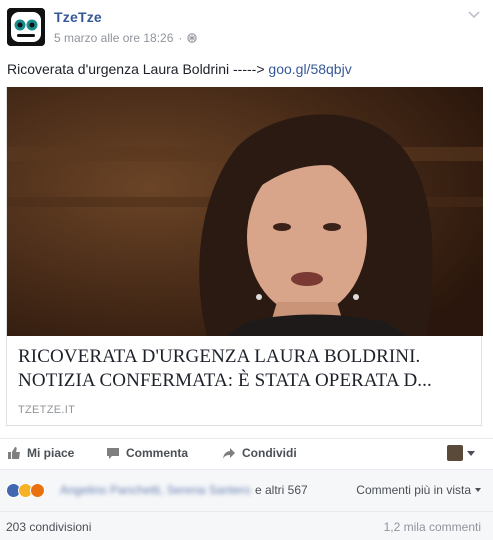 The height and width of the screenshot is (540, 493). I want to click on comment-sort-dropdown: Commenti più in vista, so click(418, 490).